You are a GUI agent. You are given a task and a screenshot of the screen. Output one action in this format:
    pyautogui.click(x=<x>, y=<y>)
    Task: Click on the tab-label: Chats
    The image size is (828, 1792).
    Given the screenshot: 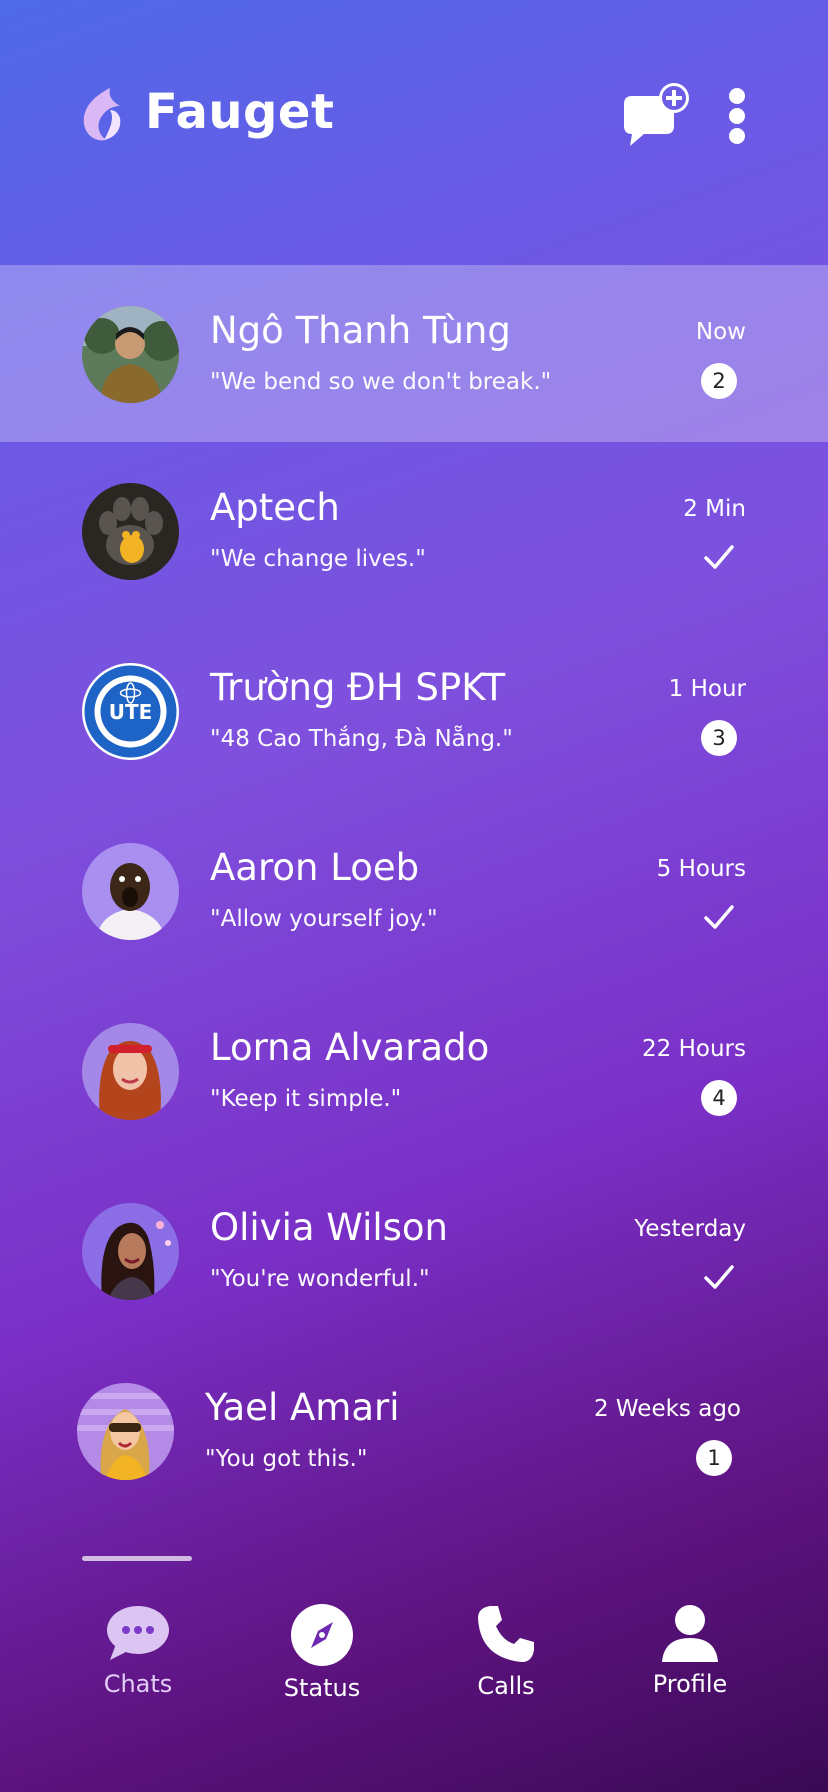 What is the action you would take?
    pyautogui.click(x=138, y=1684)
    